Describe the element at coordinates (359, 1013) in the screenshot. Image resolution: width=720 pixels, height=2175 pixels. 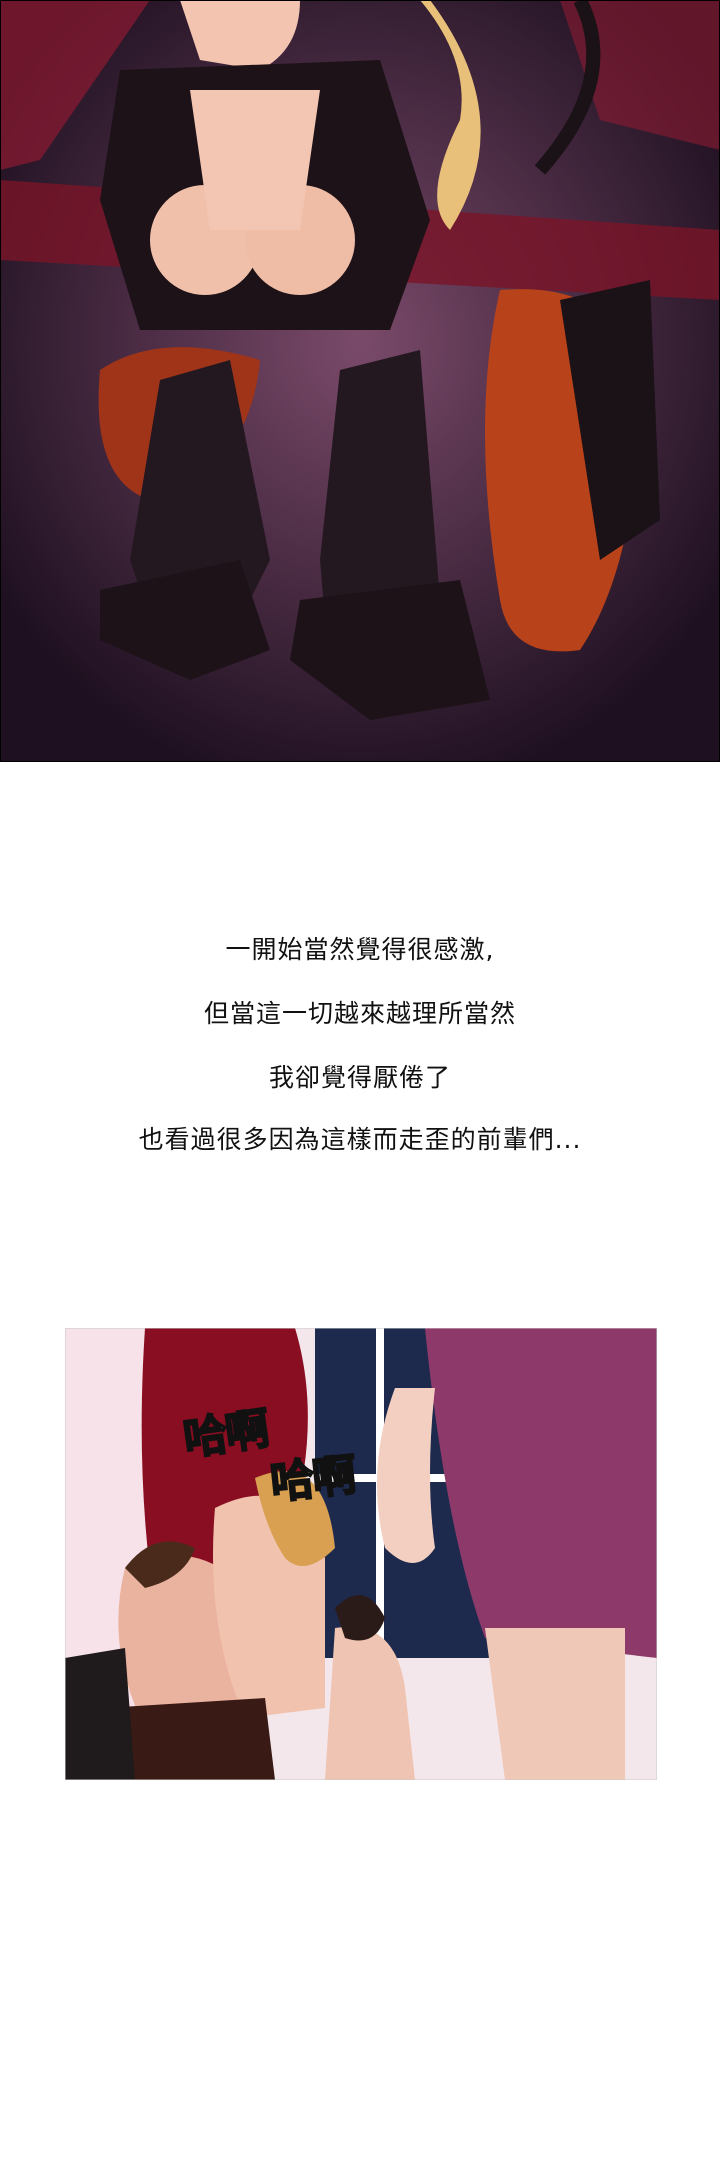
I see `narration-line-2: 但當這一切越來越理所當然` at that location.